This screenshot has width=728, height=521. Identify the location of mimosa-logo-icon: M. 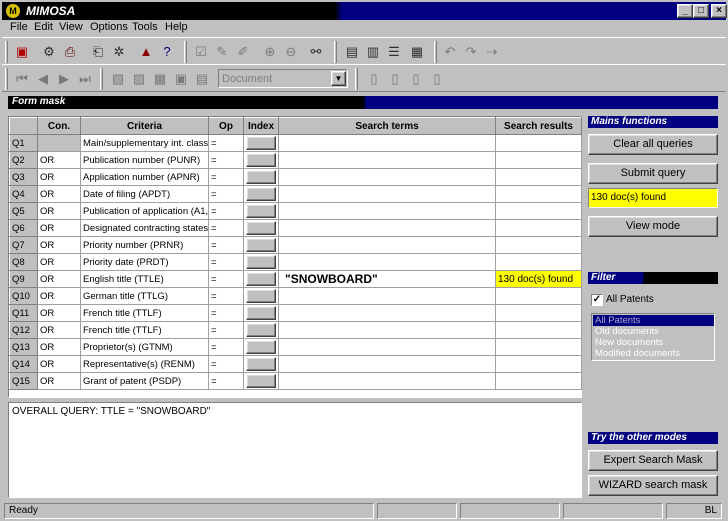
(13, 11).